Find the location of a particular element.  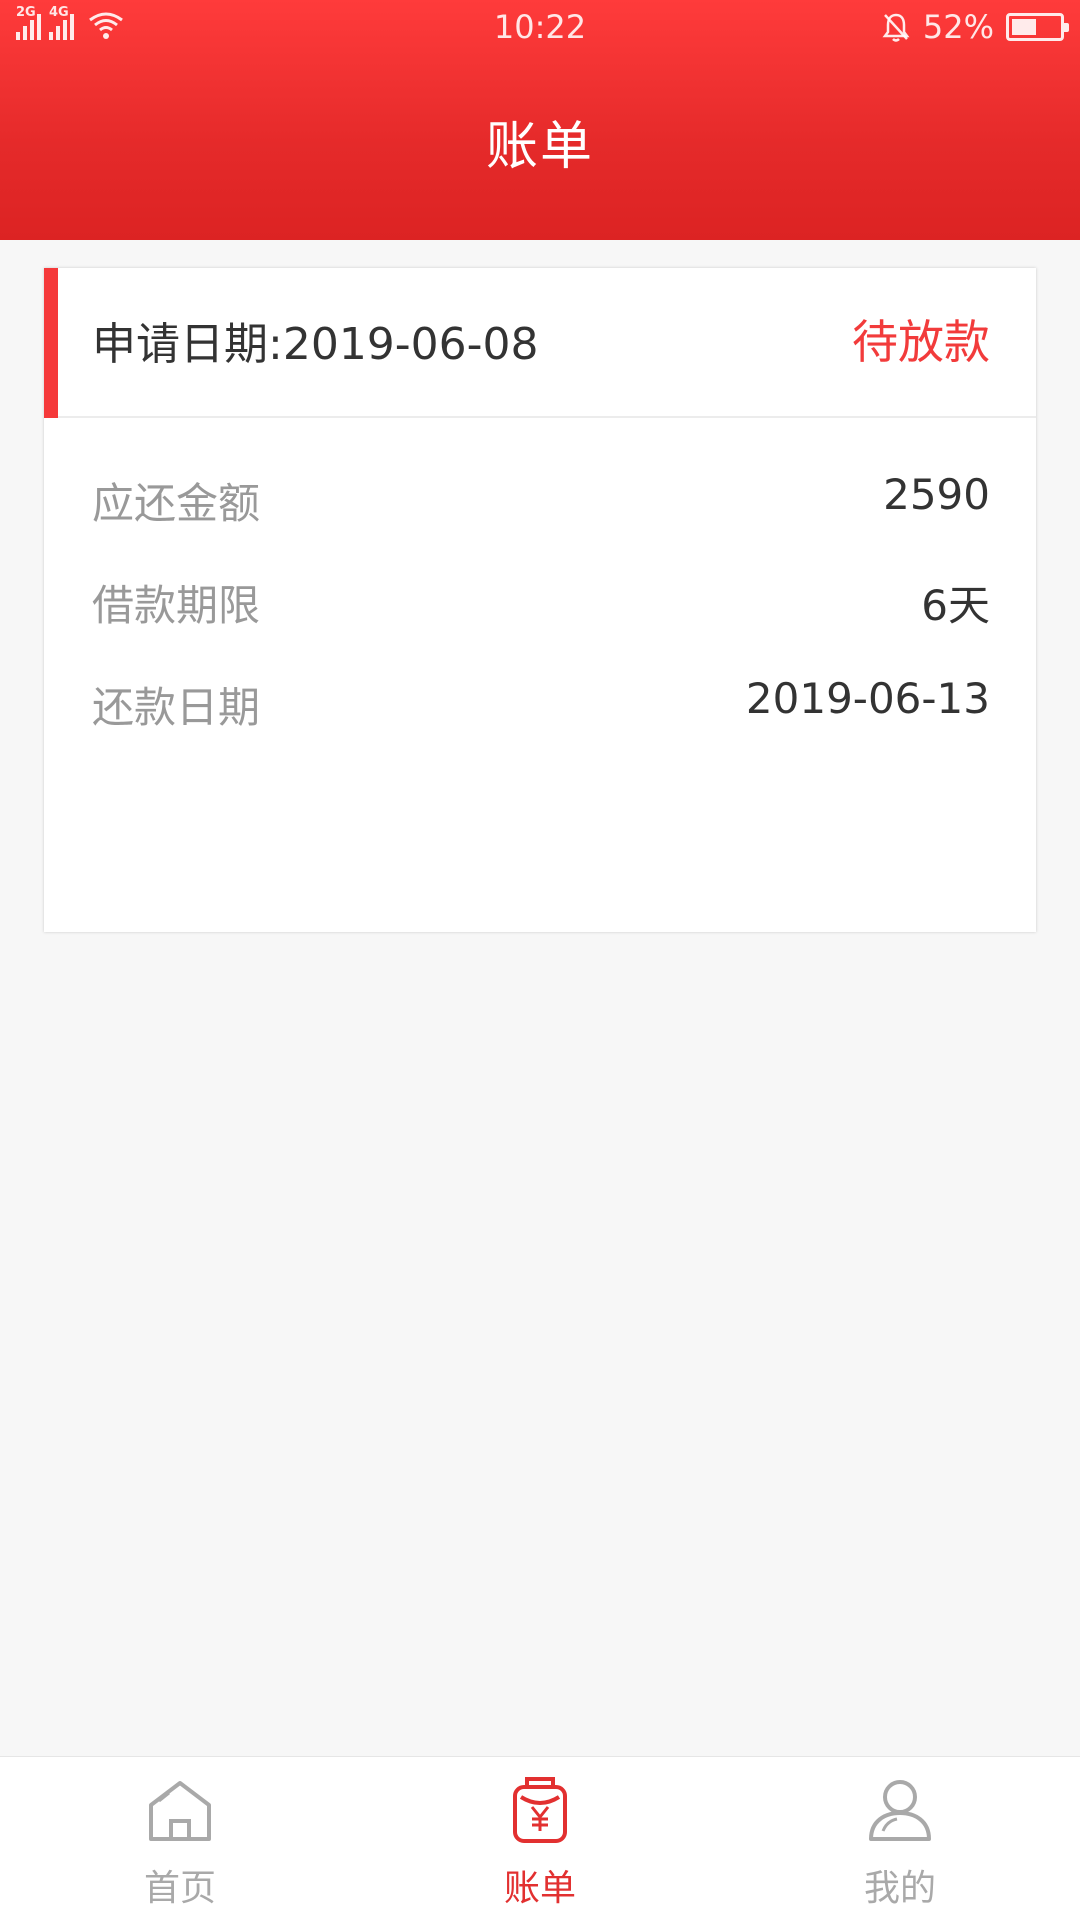

page-title: 账单 is located at coordinates (539, 147).